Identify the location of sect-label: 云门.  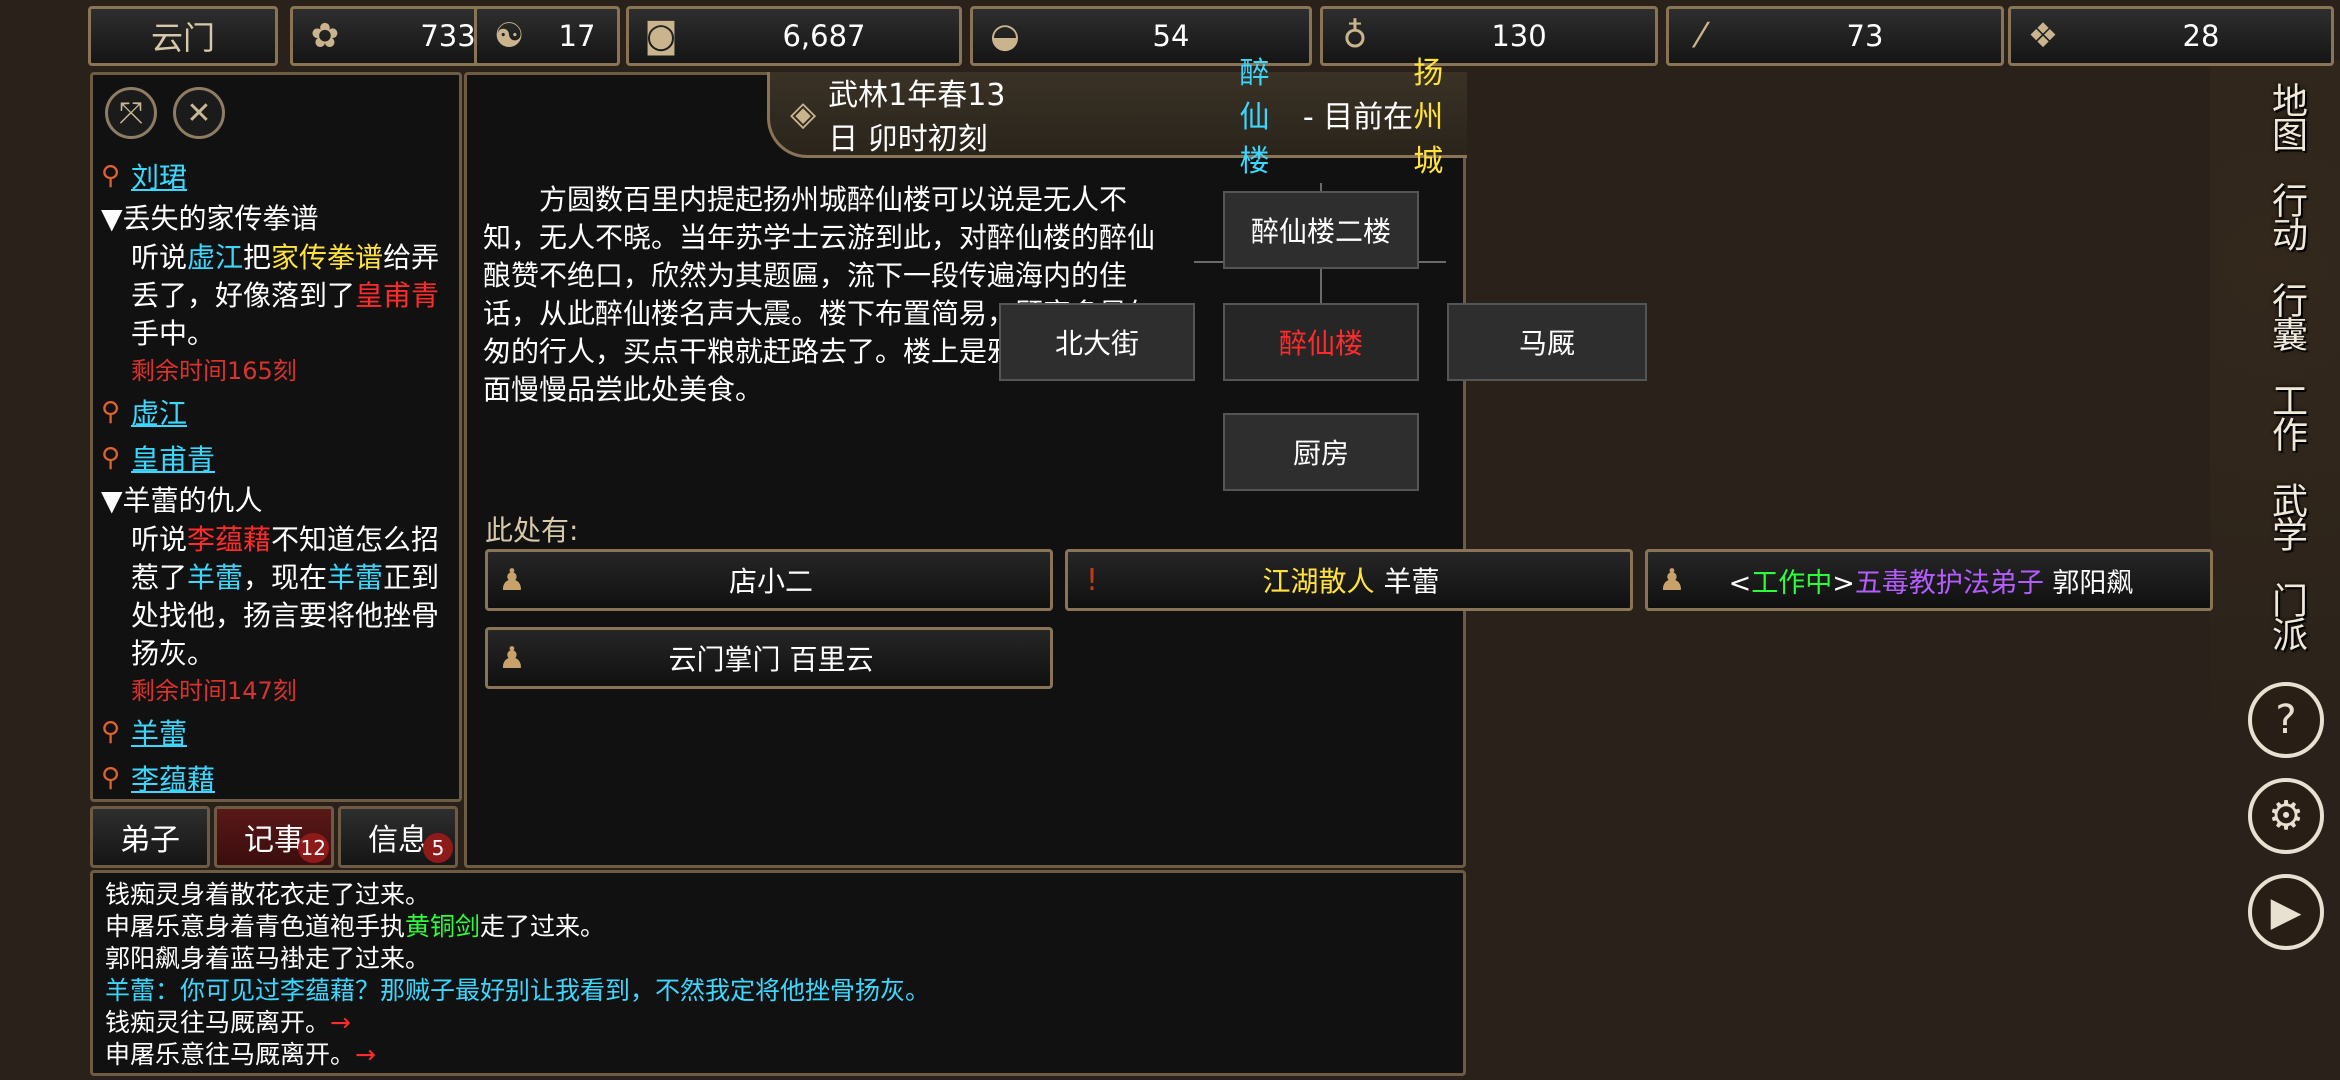
(182, 38).